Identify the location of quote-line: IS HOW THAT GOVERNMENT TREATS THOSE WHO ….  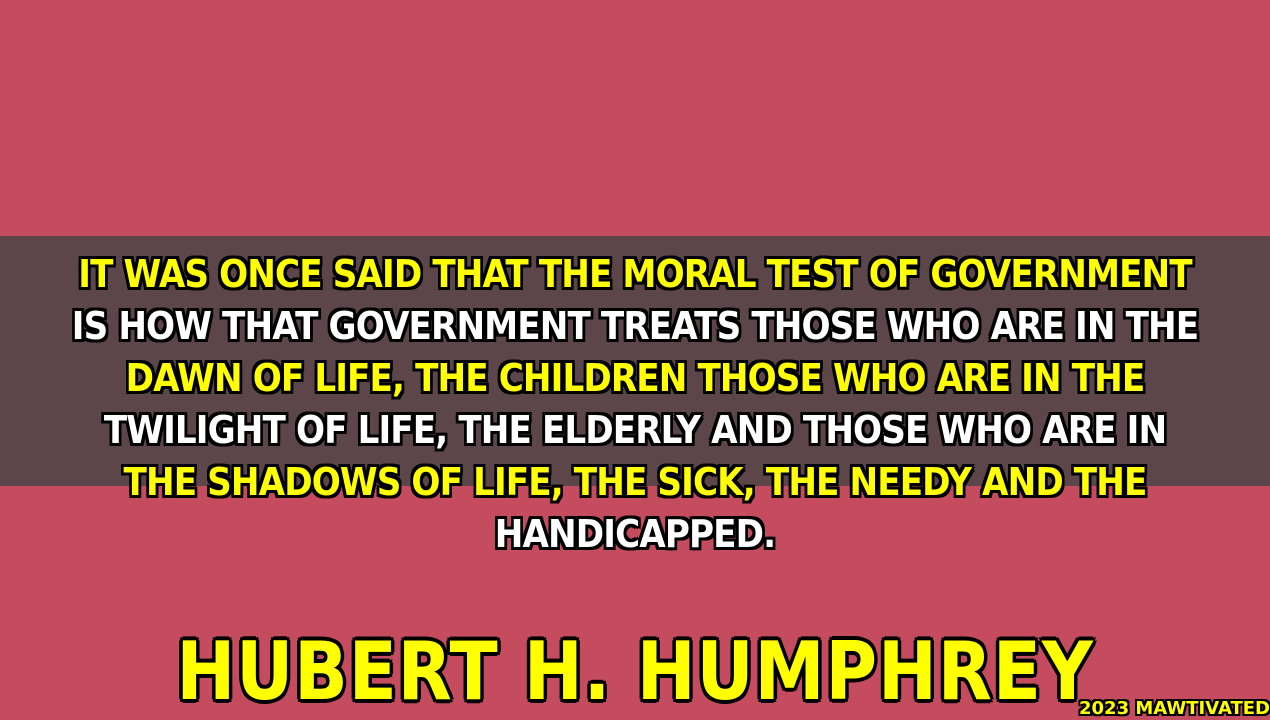
(635, 326).